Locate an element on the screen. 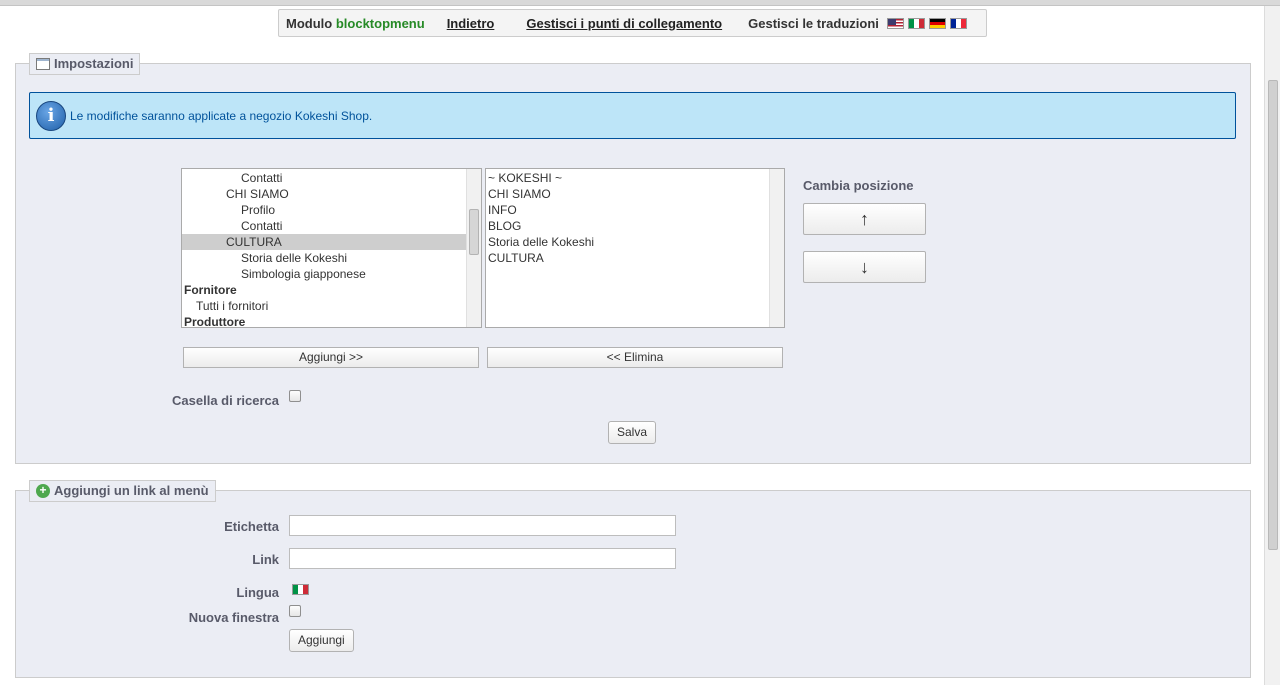  available-item: Produttore is located at coordinates (331, 320).